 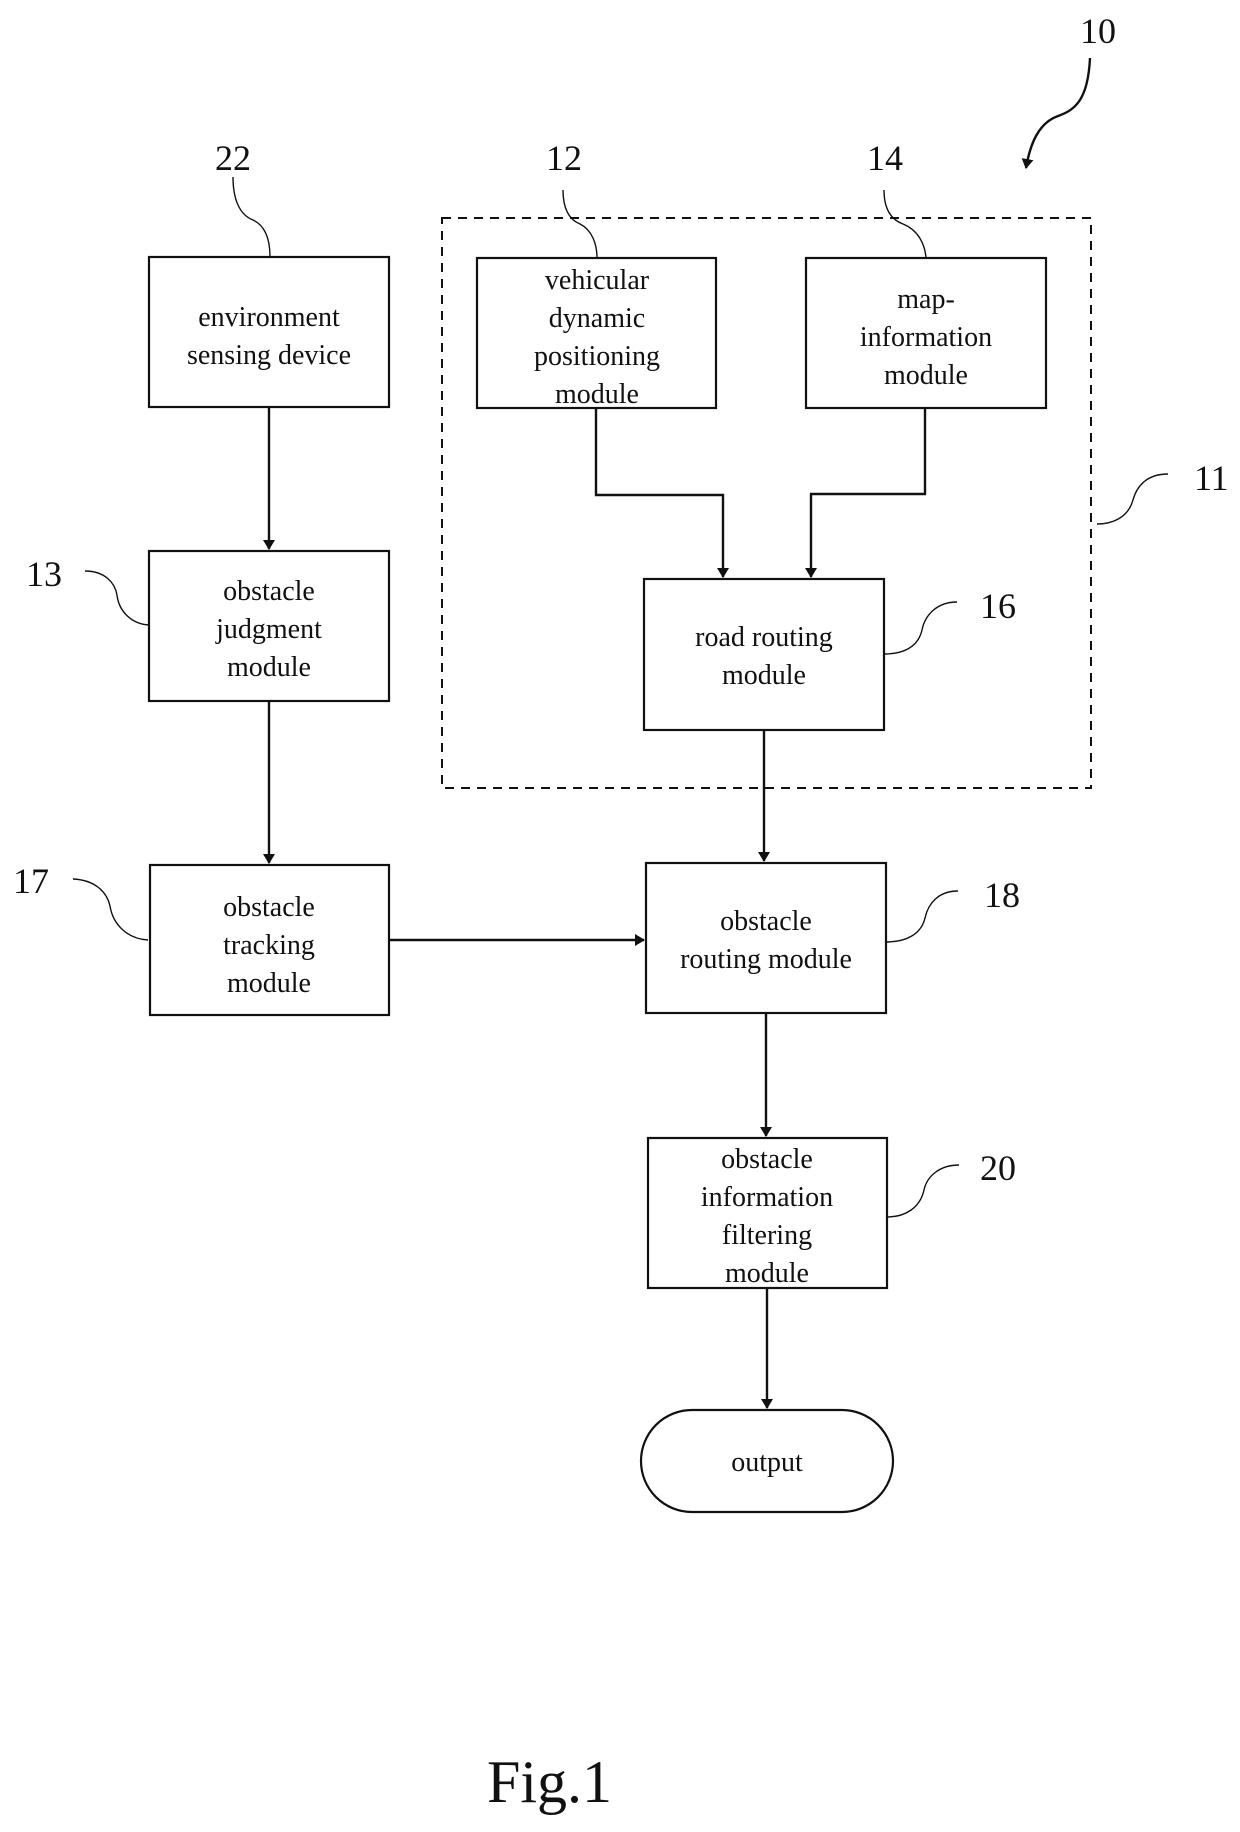 I want to click on module-label-line: positioning, so click(x=597, y=356).